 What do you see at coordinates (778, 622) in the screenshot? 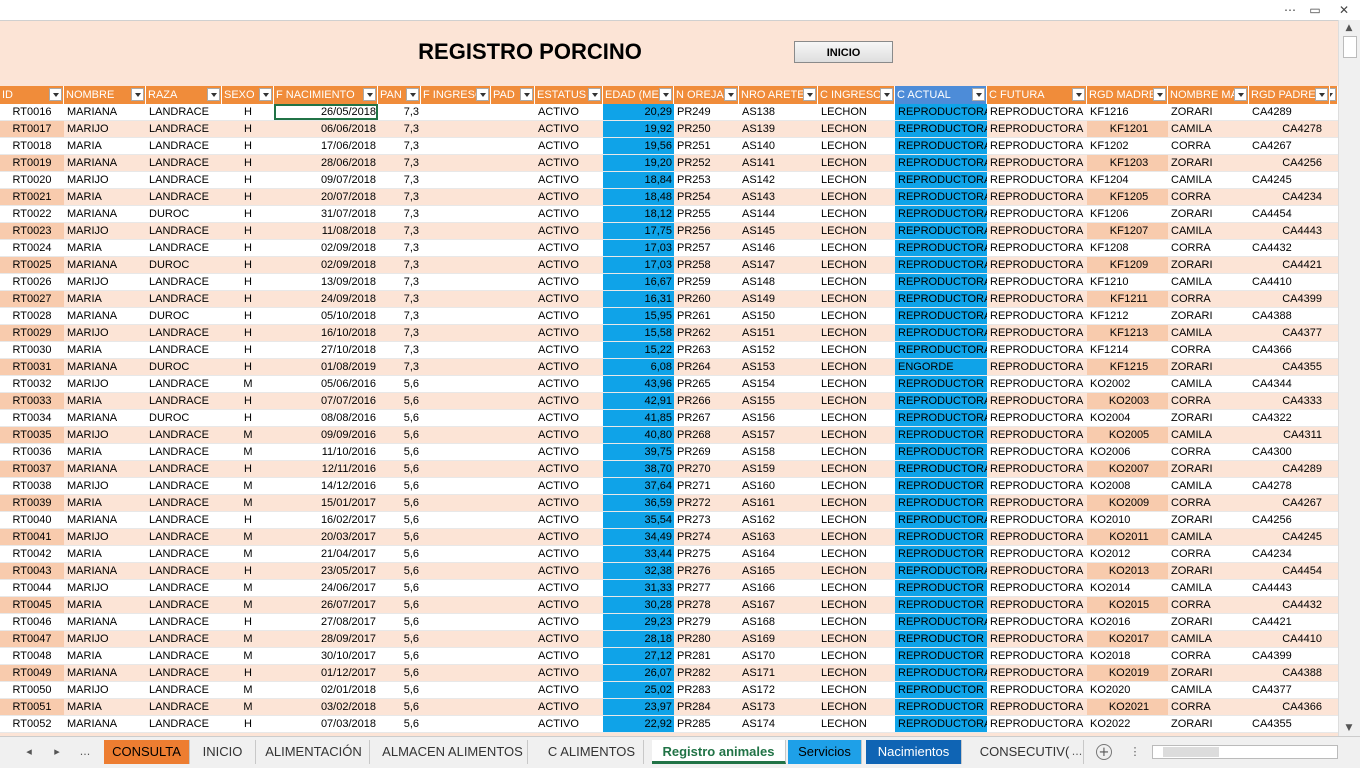
I see `cell-nro-arete: AS168` at bounding box center [778, 622].